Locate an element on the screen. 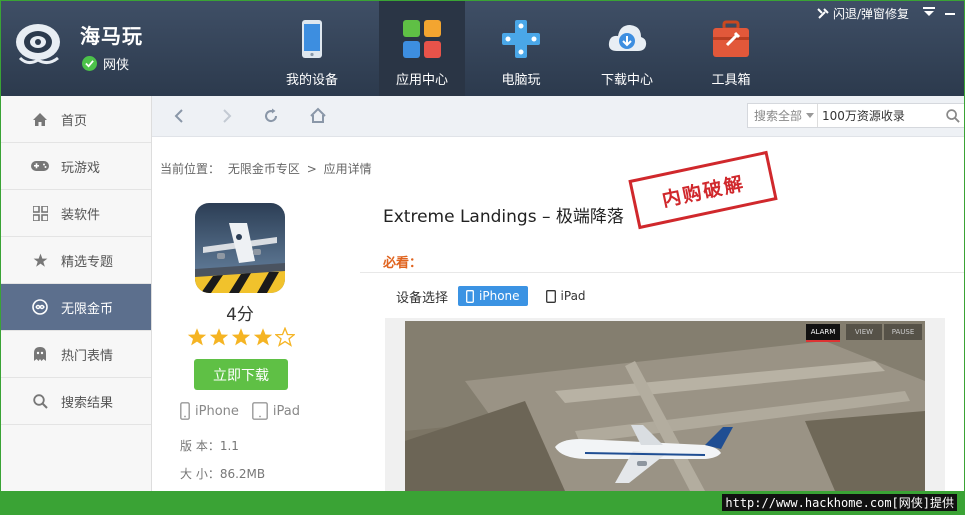  refresh-icon is located at coordinates (271, 116).